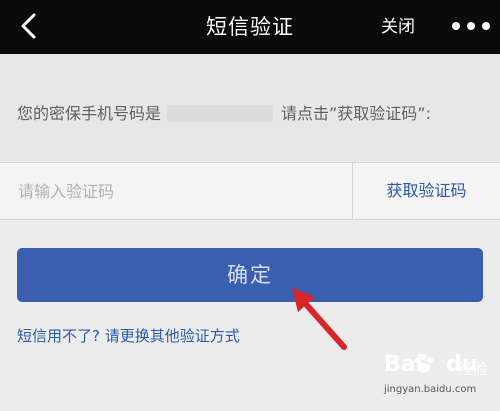  I want to click on page-title: 短信验证, so click(250, 27).